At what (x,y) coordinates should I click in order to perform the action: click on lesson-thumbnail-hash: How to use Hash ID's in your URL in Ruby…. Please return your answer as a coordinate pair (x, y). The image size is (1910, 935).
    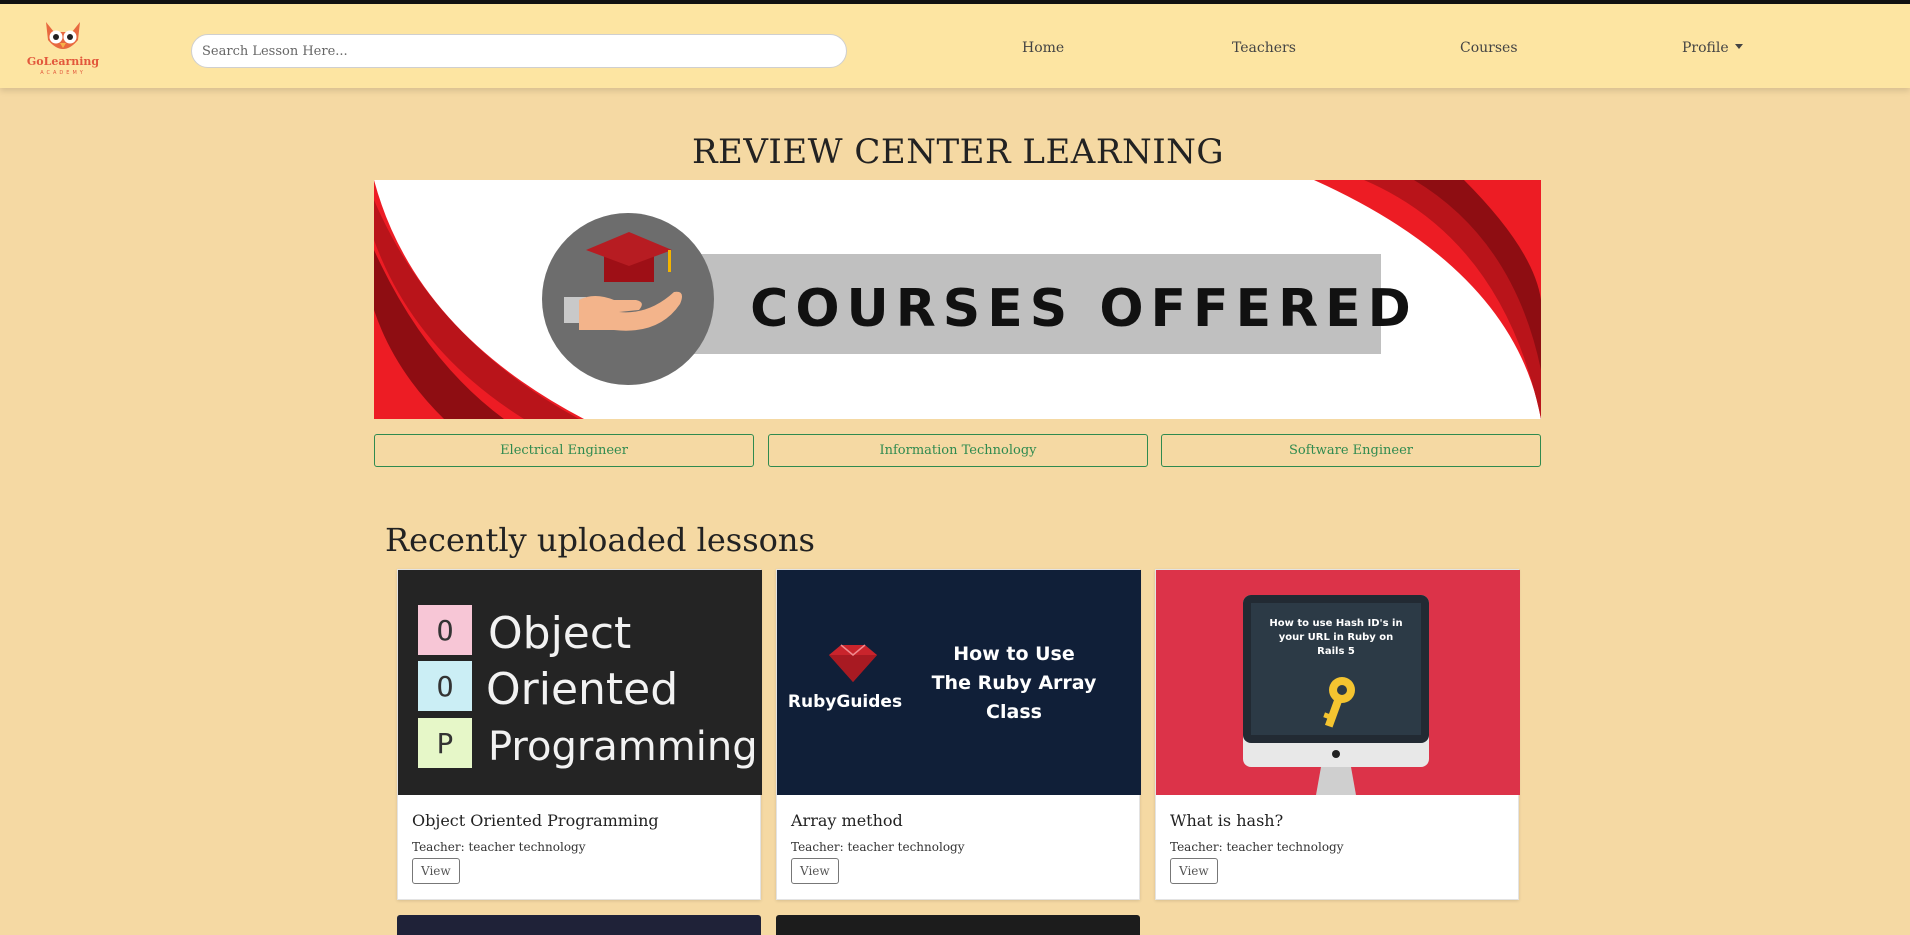
    Looking at the image, I should click on (1338, 682).